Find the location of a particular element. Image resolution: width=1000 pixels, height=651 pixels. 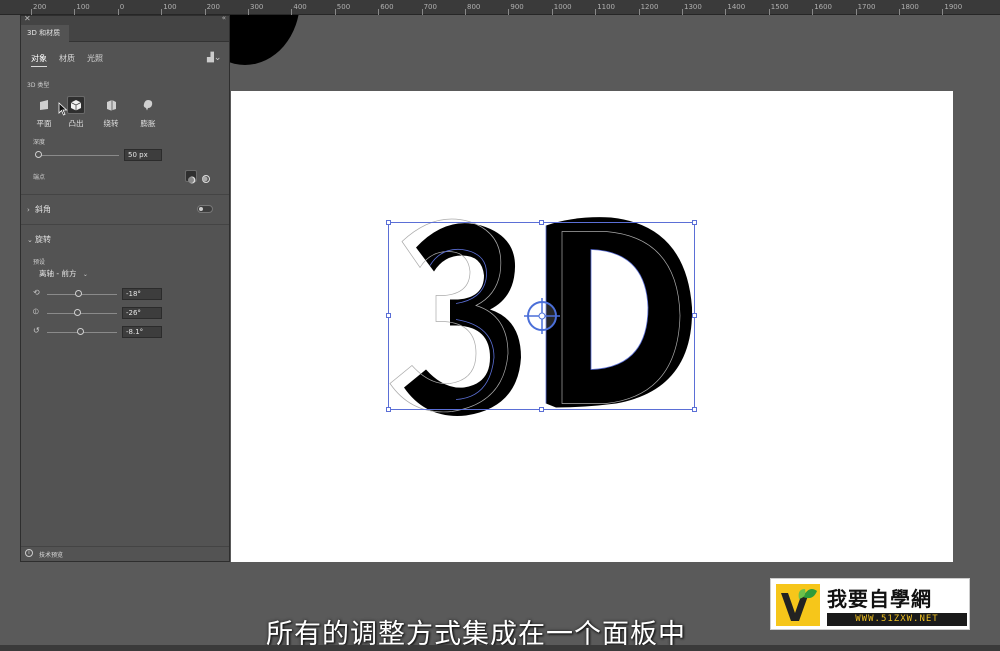

ruler-label: 800 is located at coordinates (474, 7).